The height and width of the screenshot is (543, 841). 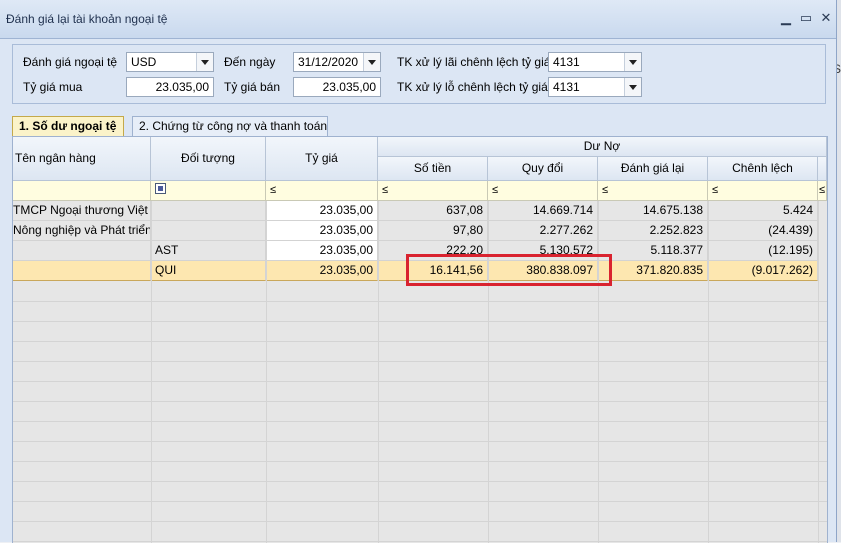 I want to click on date-value: 31/12/2020, so click(x=328, y=62).